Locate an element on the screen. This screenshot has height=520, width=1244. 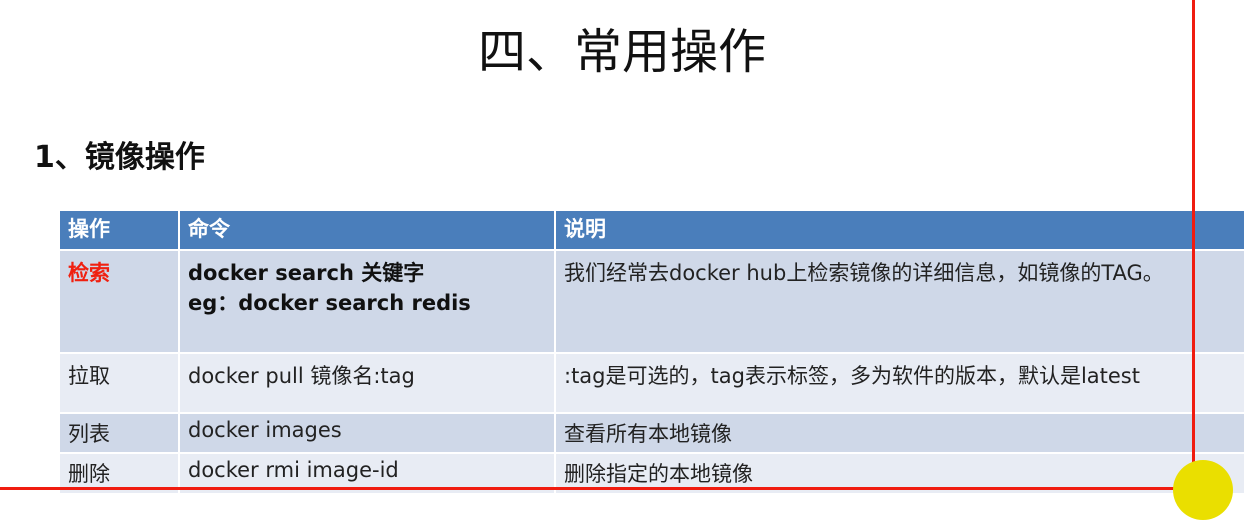
operation-cell: 检索 is located at coordinates (119, 301).